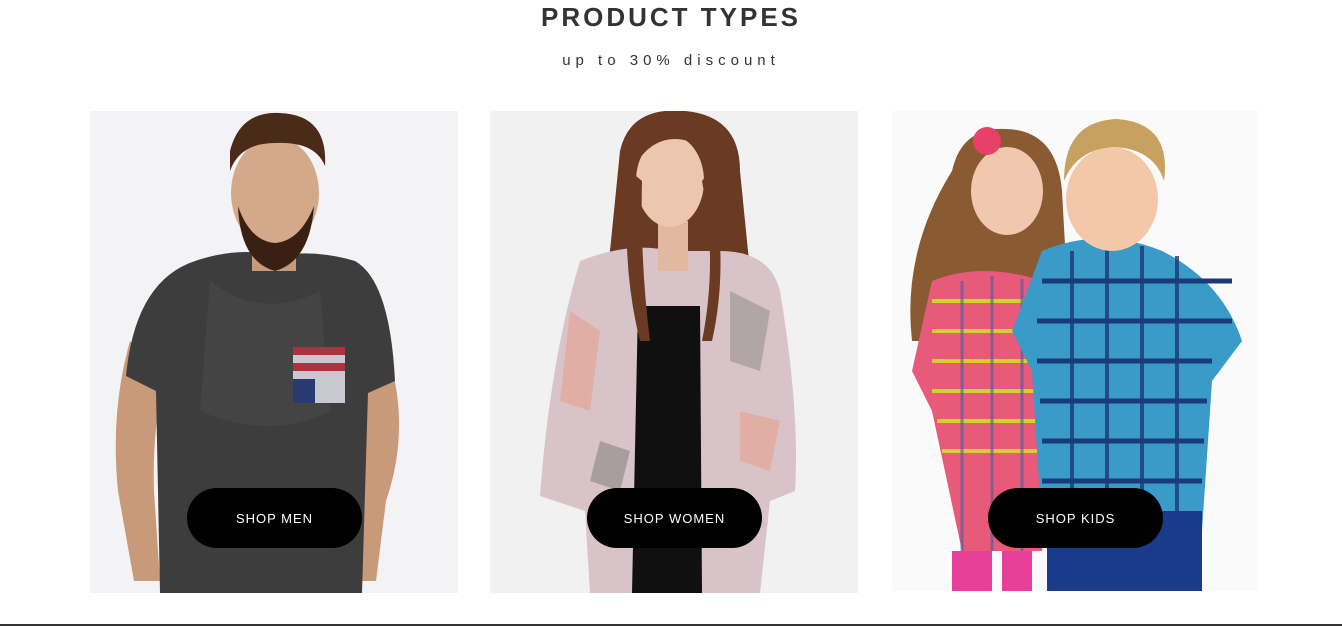 Image resolution: width=1342 pixels, height=626 pixels. I want to click on section-subtitle: up to 30% discount, so click(671, 60).